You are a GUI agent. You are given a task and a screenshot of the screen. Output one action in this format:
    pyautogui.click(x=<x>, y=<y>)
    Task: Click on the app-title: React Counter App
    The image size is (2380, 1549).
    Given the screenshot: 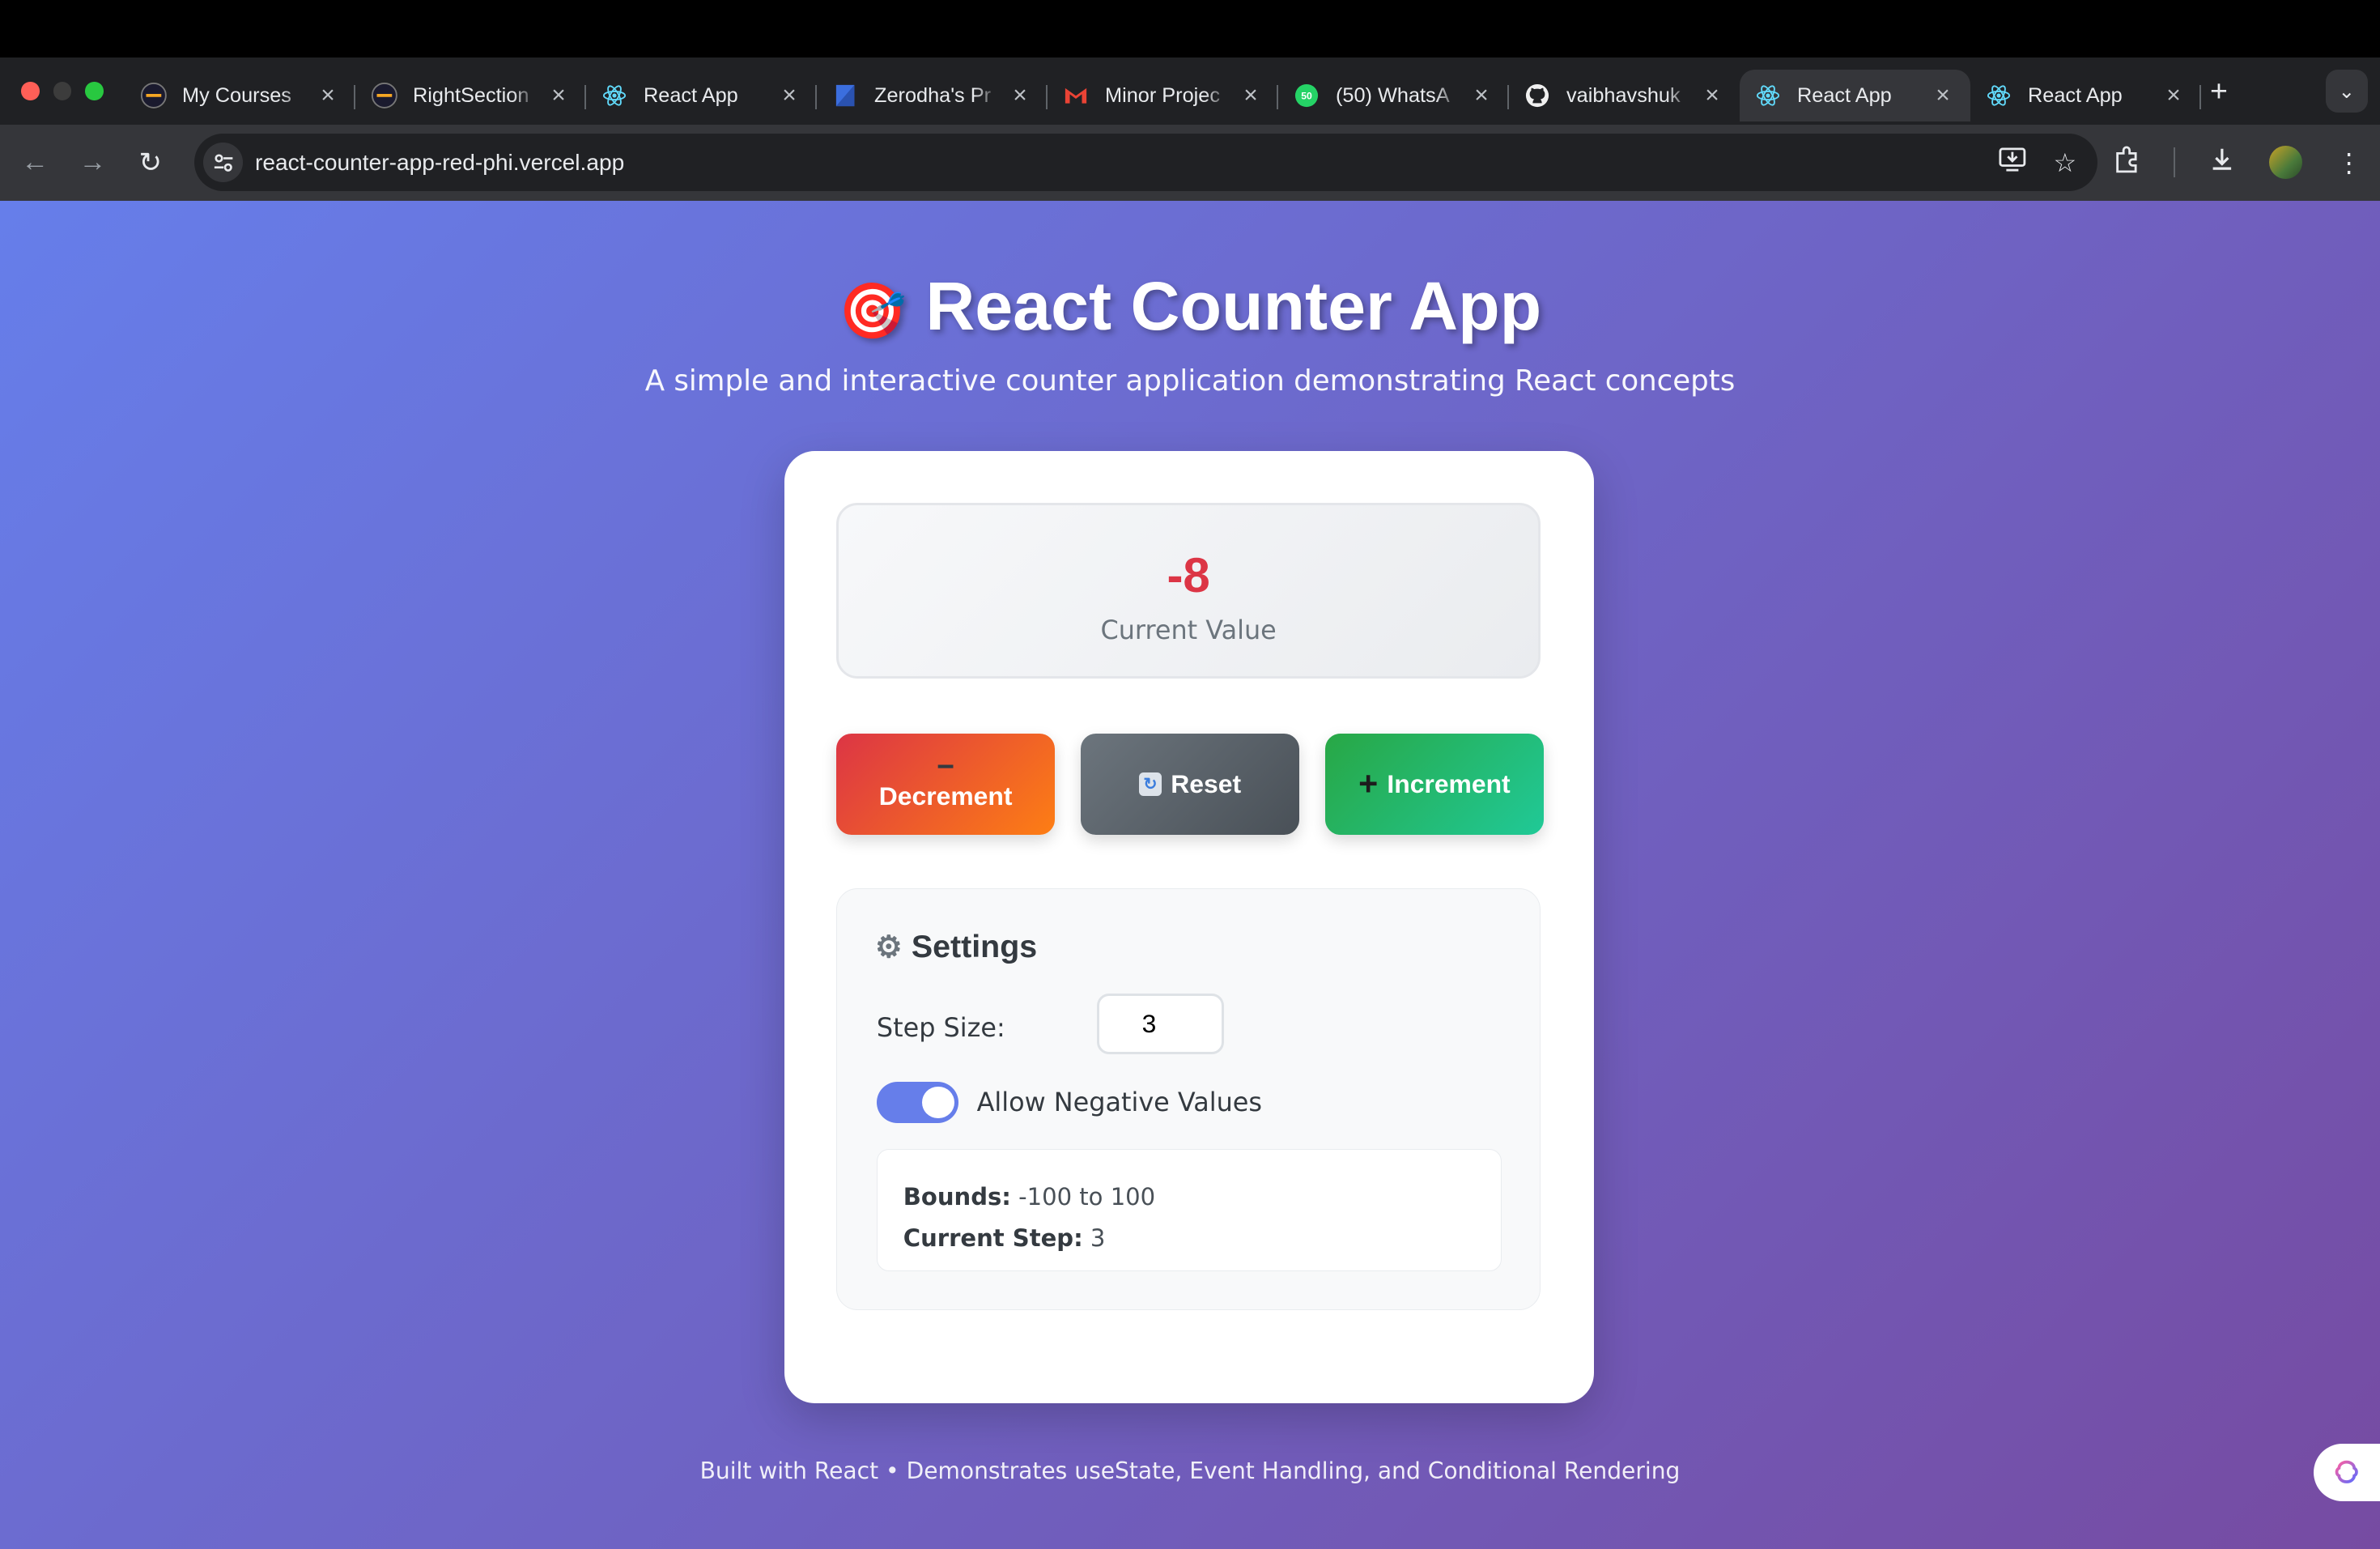 What is the action you would take?
    pyautogui.click(x=1233, y=306)
    